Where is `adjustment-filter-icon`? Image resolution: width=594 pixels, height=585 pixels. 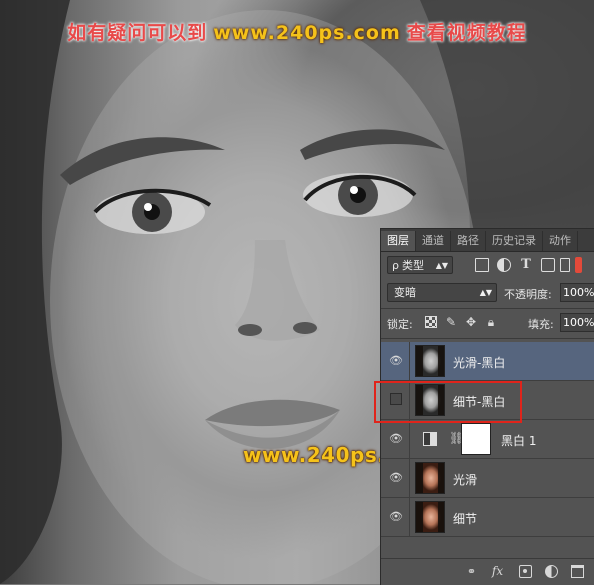
adjustment-filter-icon is located at coordinates (504, 265).